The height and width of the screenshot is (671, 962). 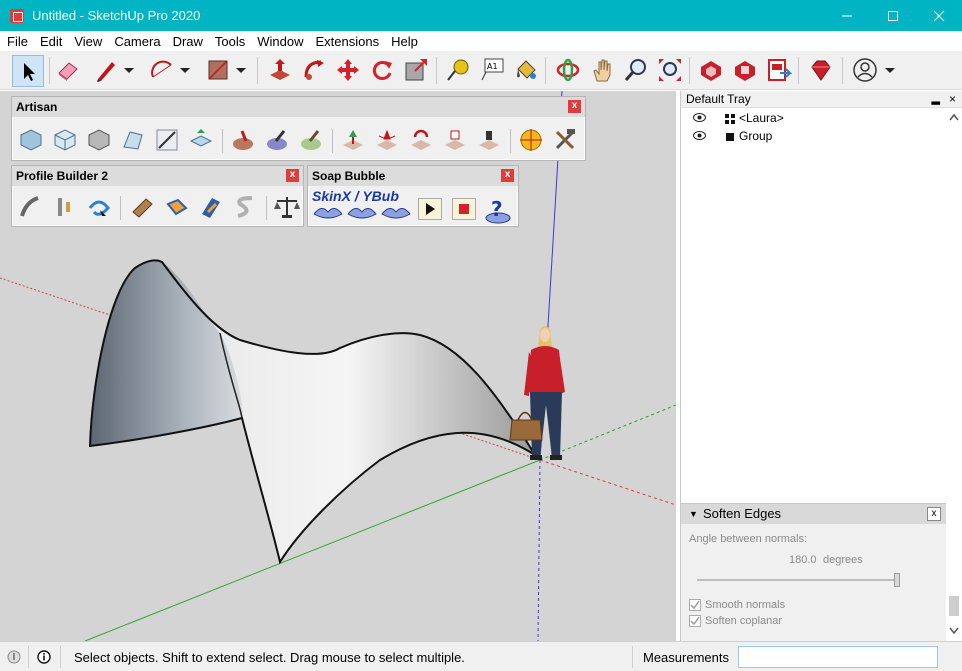 I want to click on menu-file: File, so click(x=17, y=41).